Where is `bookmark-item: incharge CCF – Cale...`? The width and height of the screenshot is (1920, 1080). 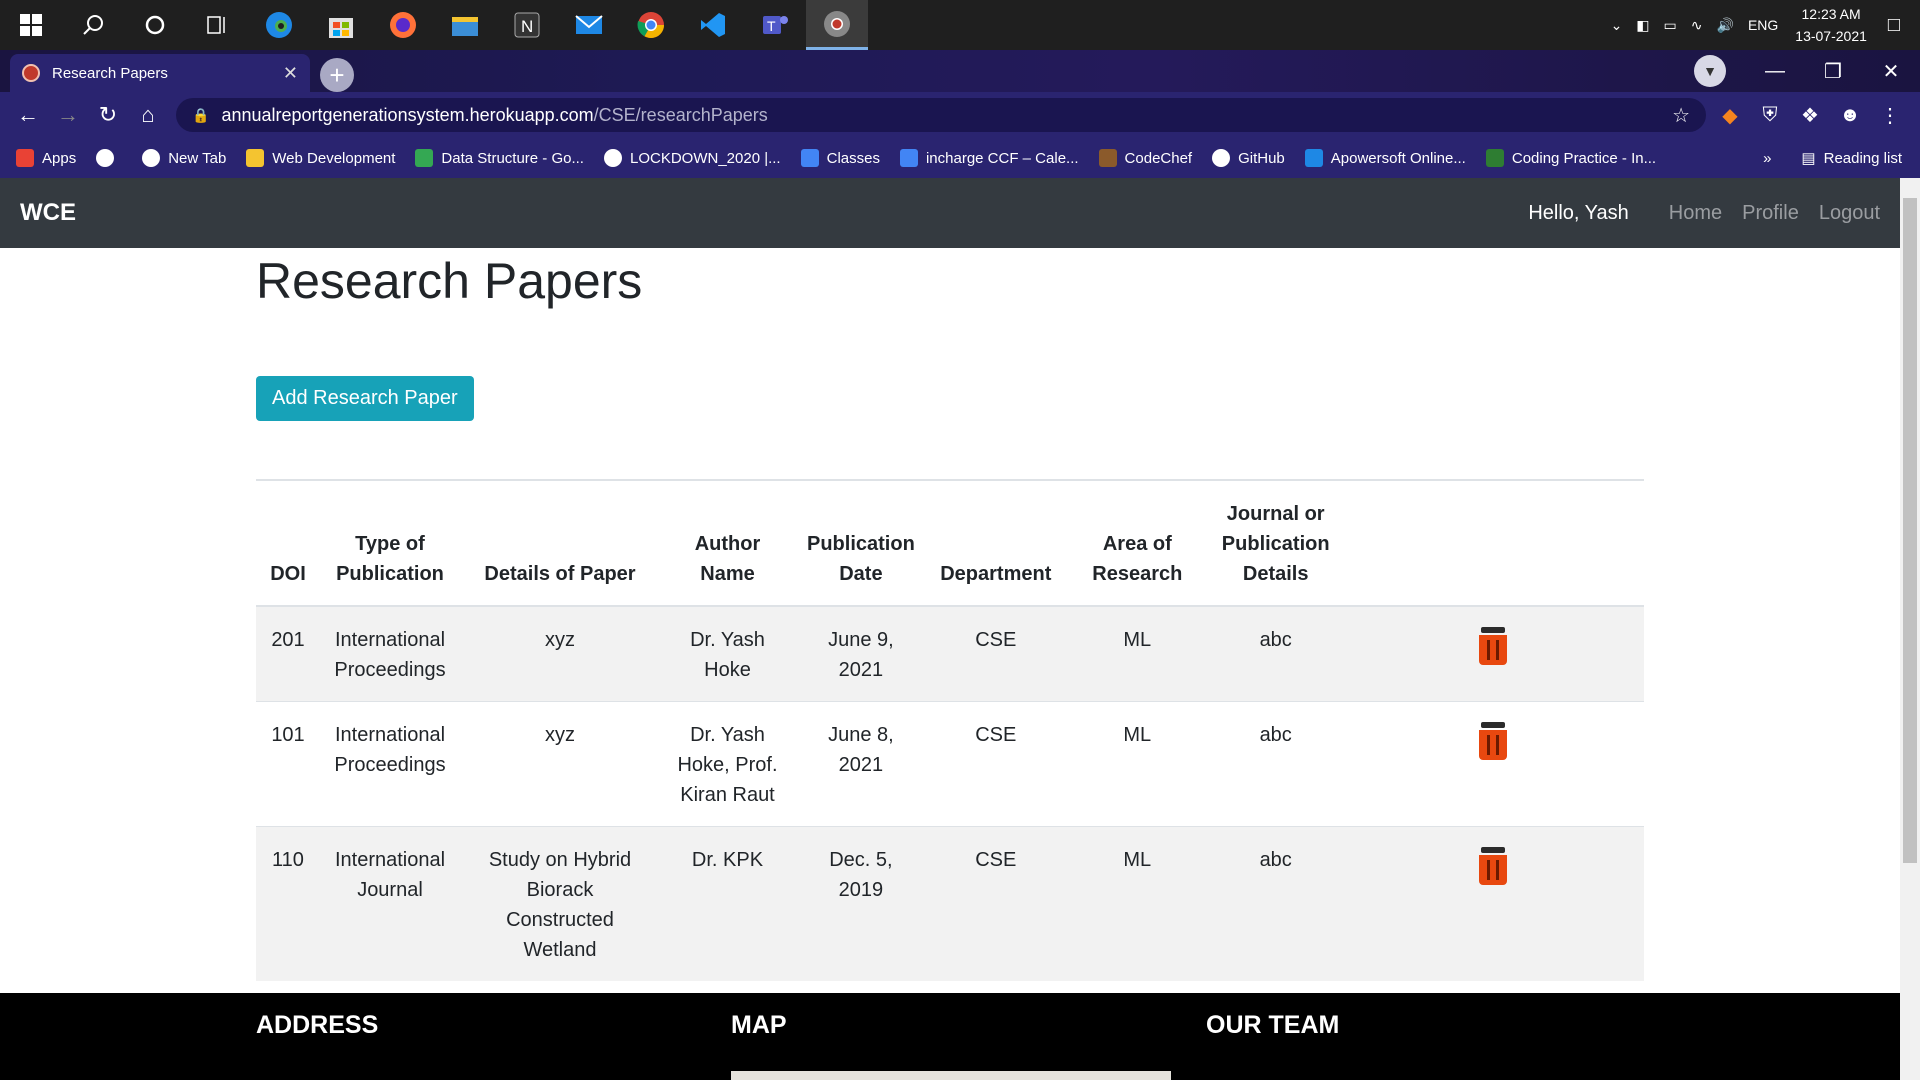 bookmark-item: incharge CCF – Cale... is located at coordinates (989, 158).